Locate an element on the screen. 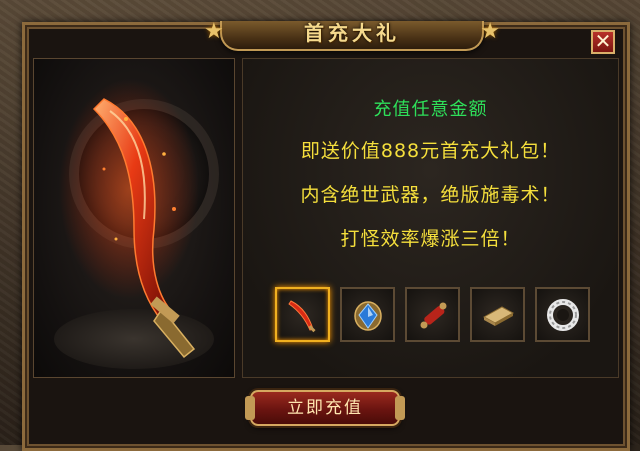 This screenshot has width=640, height=451. reward-slot-book is located at coordinates (497, 314).